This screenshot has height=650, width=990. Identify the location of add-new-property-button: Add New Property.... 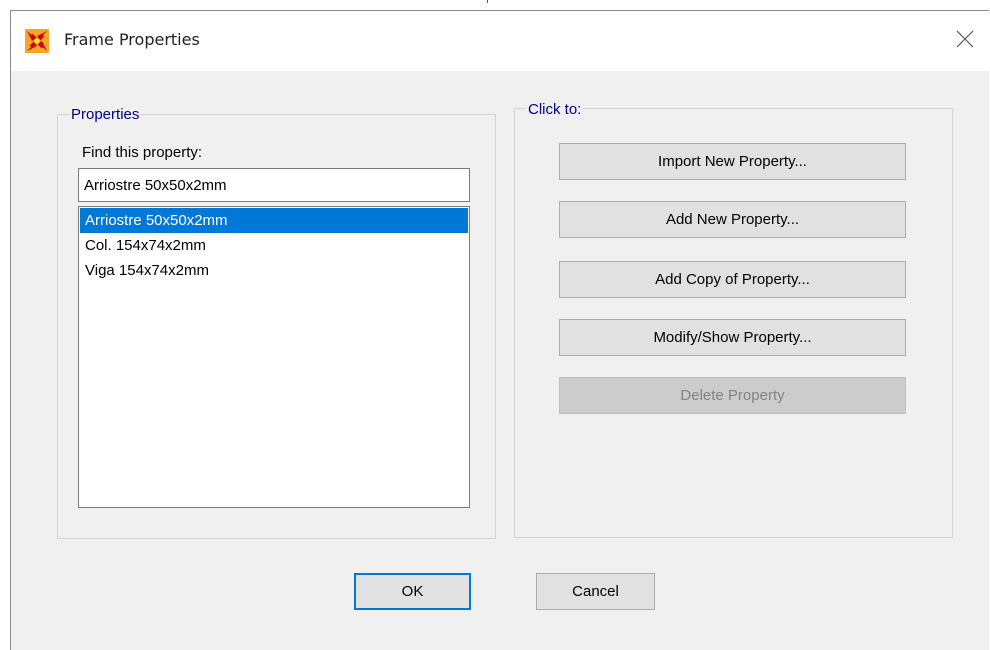
(732, 219).